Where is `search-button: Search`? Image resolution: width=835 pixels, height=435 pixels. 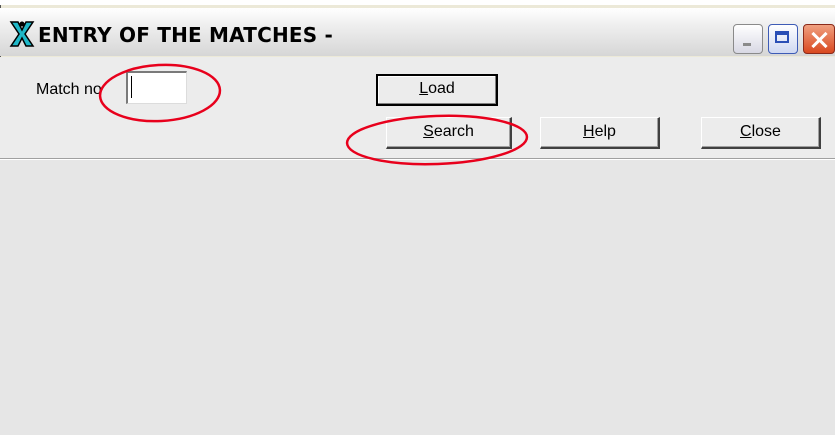 search-button: Search is located at coordinates (449, 133).